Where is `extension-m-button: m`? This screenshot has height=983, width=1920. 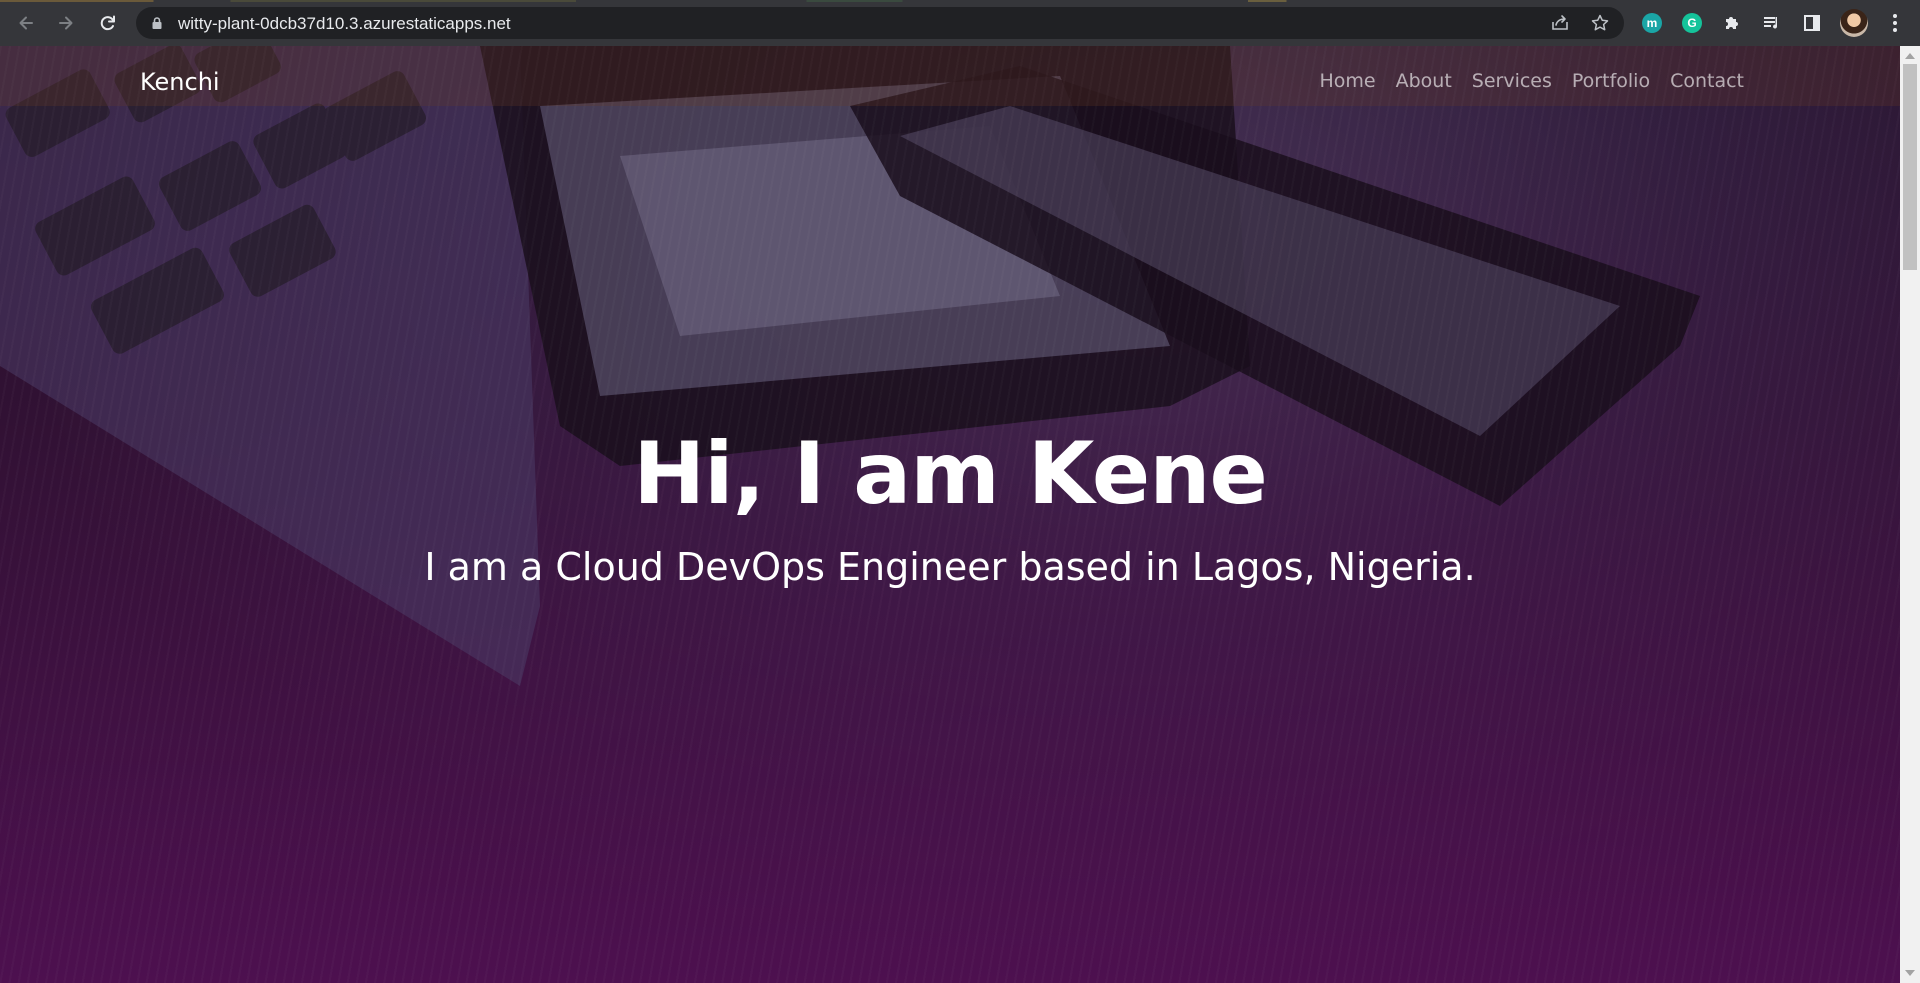 extension-m-button: m is located at coordinates (1652, 23).